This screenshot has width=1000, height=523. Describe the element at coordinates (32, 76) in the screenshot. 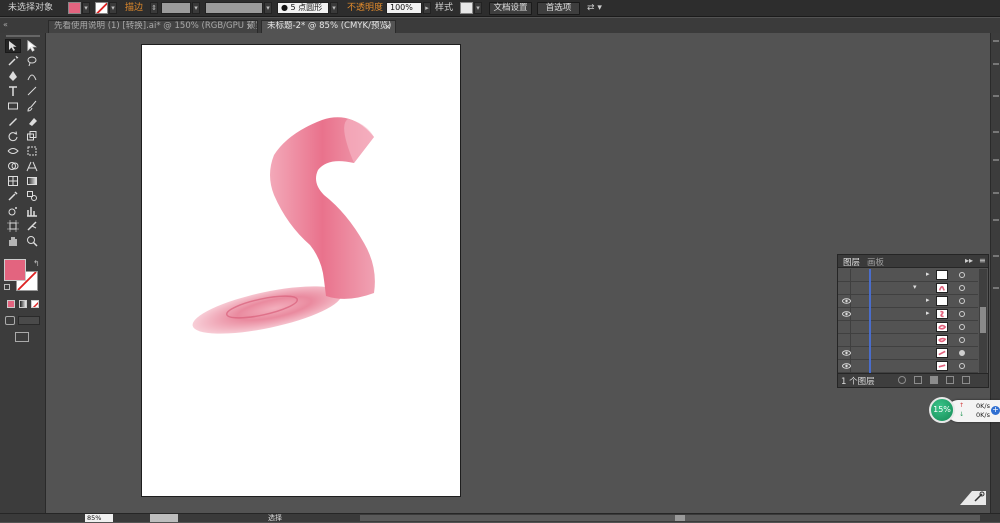

I see `curvature-tool-icon` at that location.